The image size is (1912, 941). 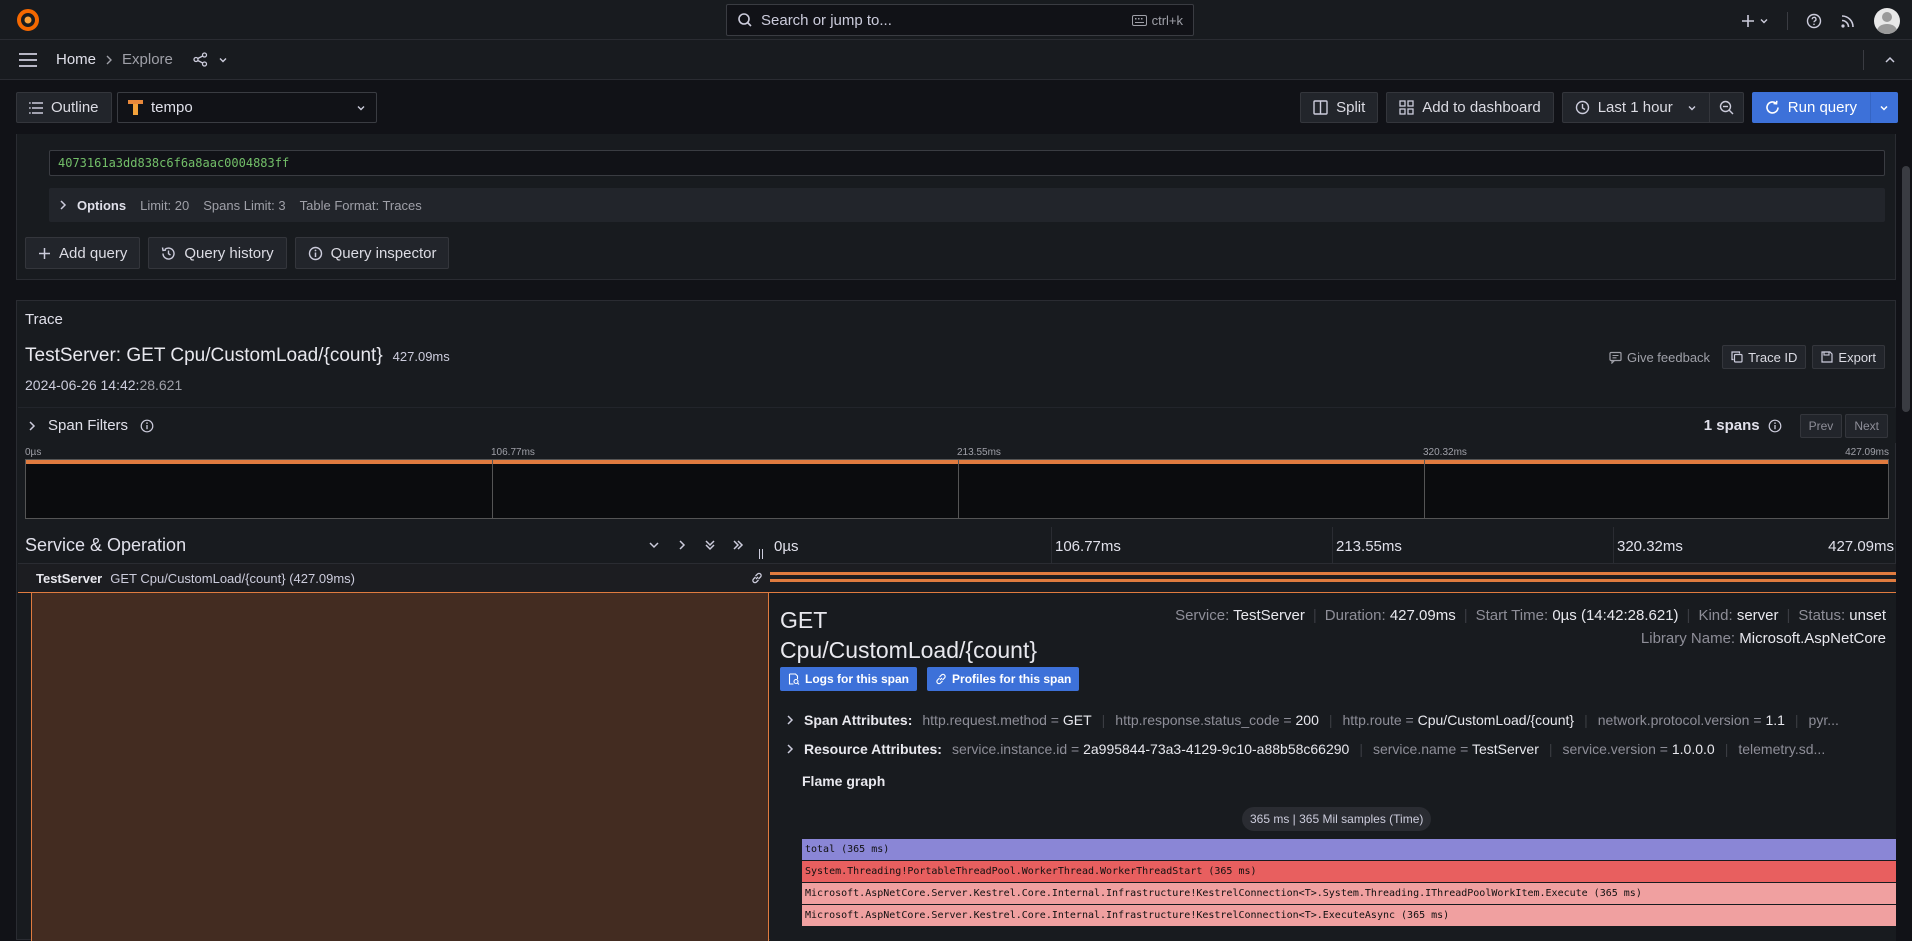 What do you see at coordinates (400, 767) in the screenshot?
I see `span-detail-indent` at bounding box center [400, 767].